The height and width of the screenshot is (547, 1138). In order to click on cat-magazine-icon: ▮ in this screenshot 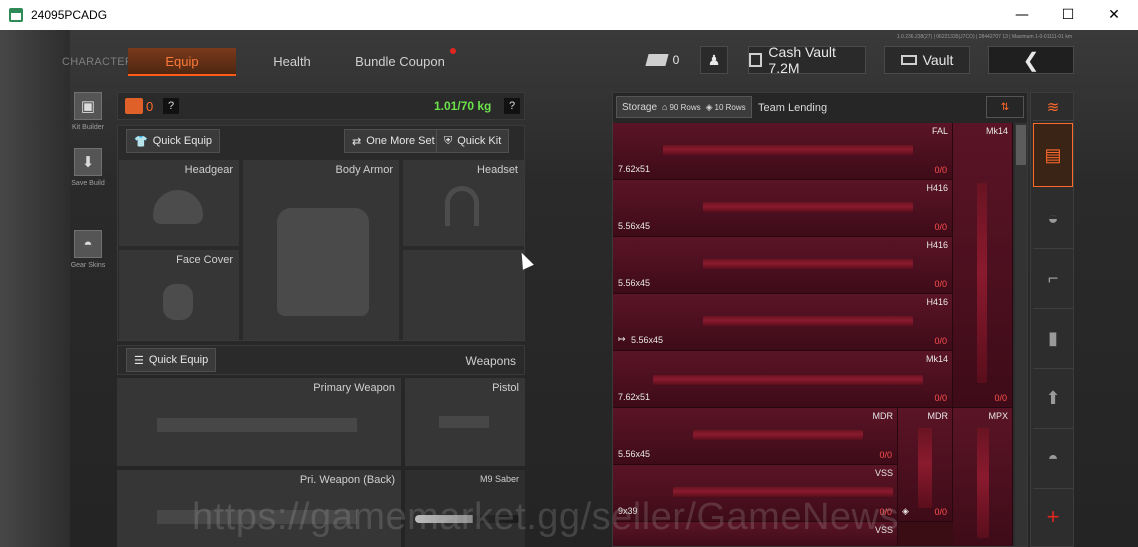, I will do `click(1053, 339)`.